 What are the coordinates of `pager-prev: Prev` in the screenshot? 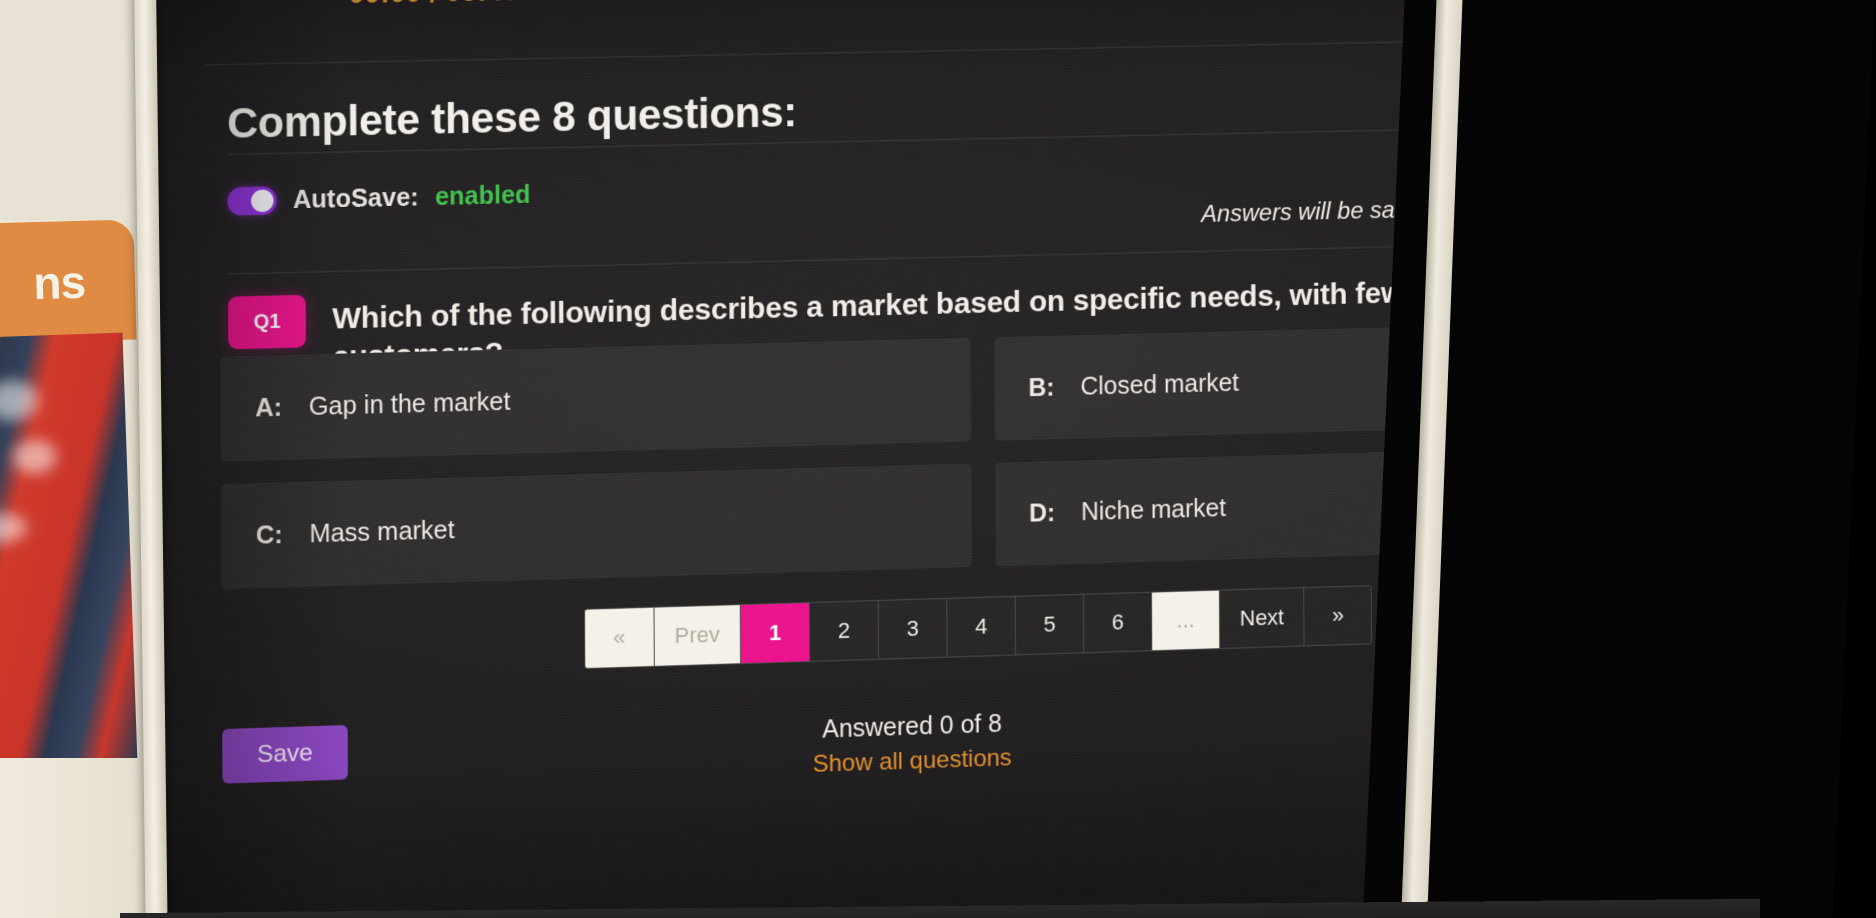 It's located at (698, 635).